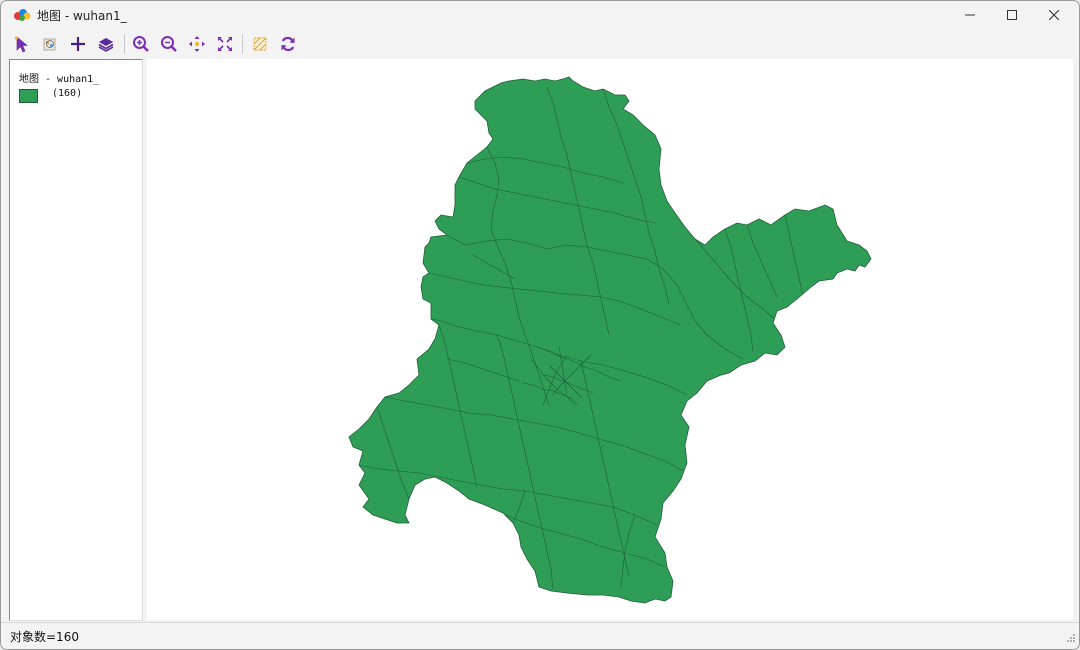 The height and width of the screenshot is (650, 1080). What do you see at coordinates (22, 14) in the screenshot?
I see `app-icon` at bounding box center [22, 14].